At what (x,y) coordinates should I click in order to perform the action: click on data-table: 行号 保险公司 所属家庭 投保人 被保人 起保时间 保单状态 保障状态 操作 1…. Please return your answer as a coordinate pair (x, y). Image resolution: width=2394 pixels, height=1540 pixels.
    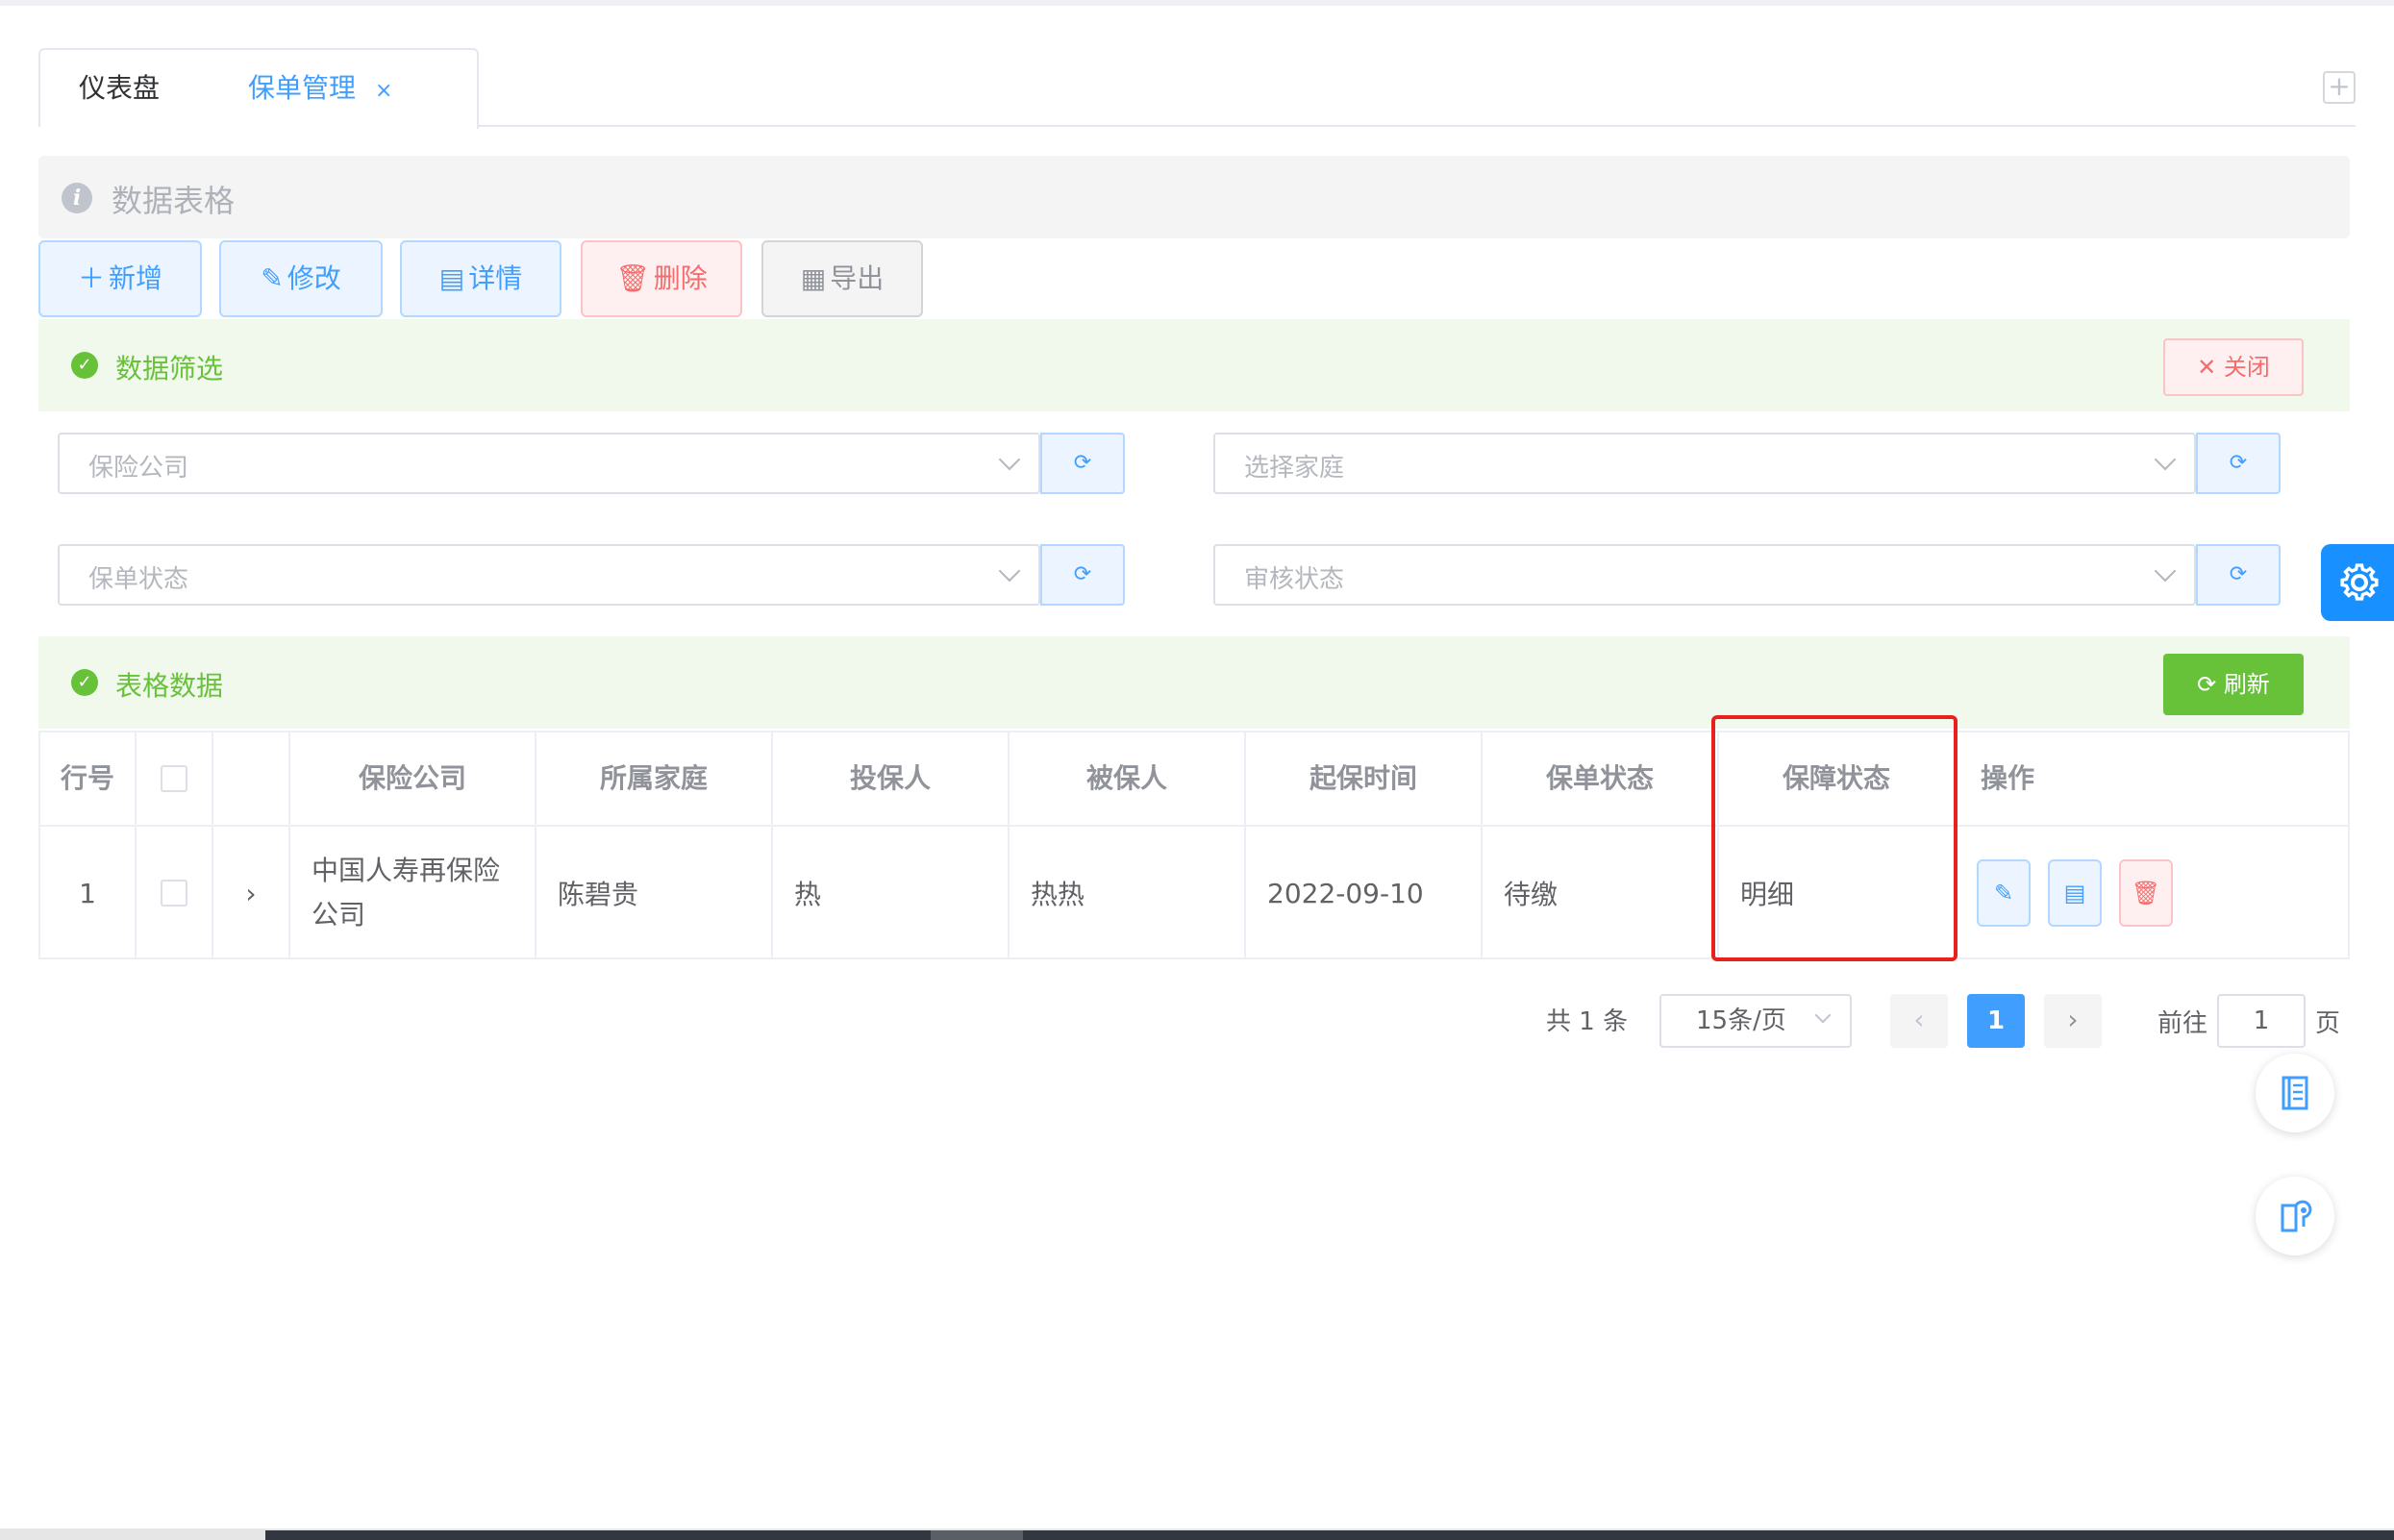
    Looking at the image, I should click on (1194, 845).